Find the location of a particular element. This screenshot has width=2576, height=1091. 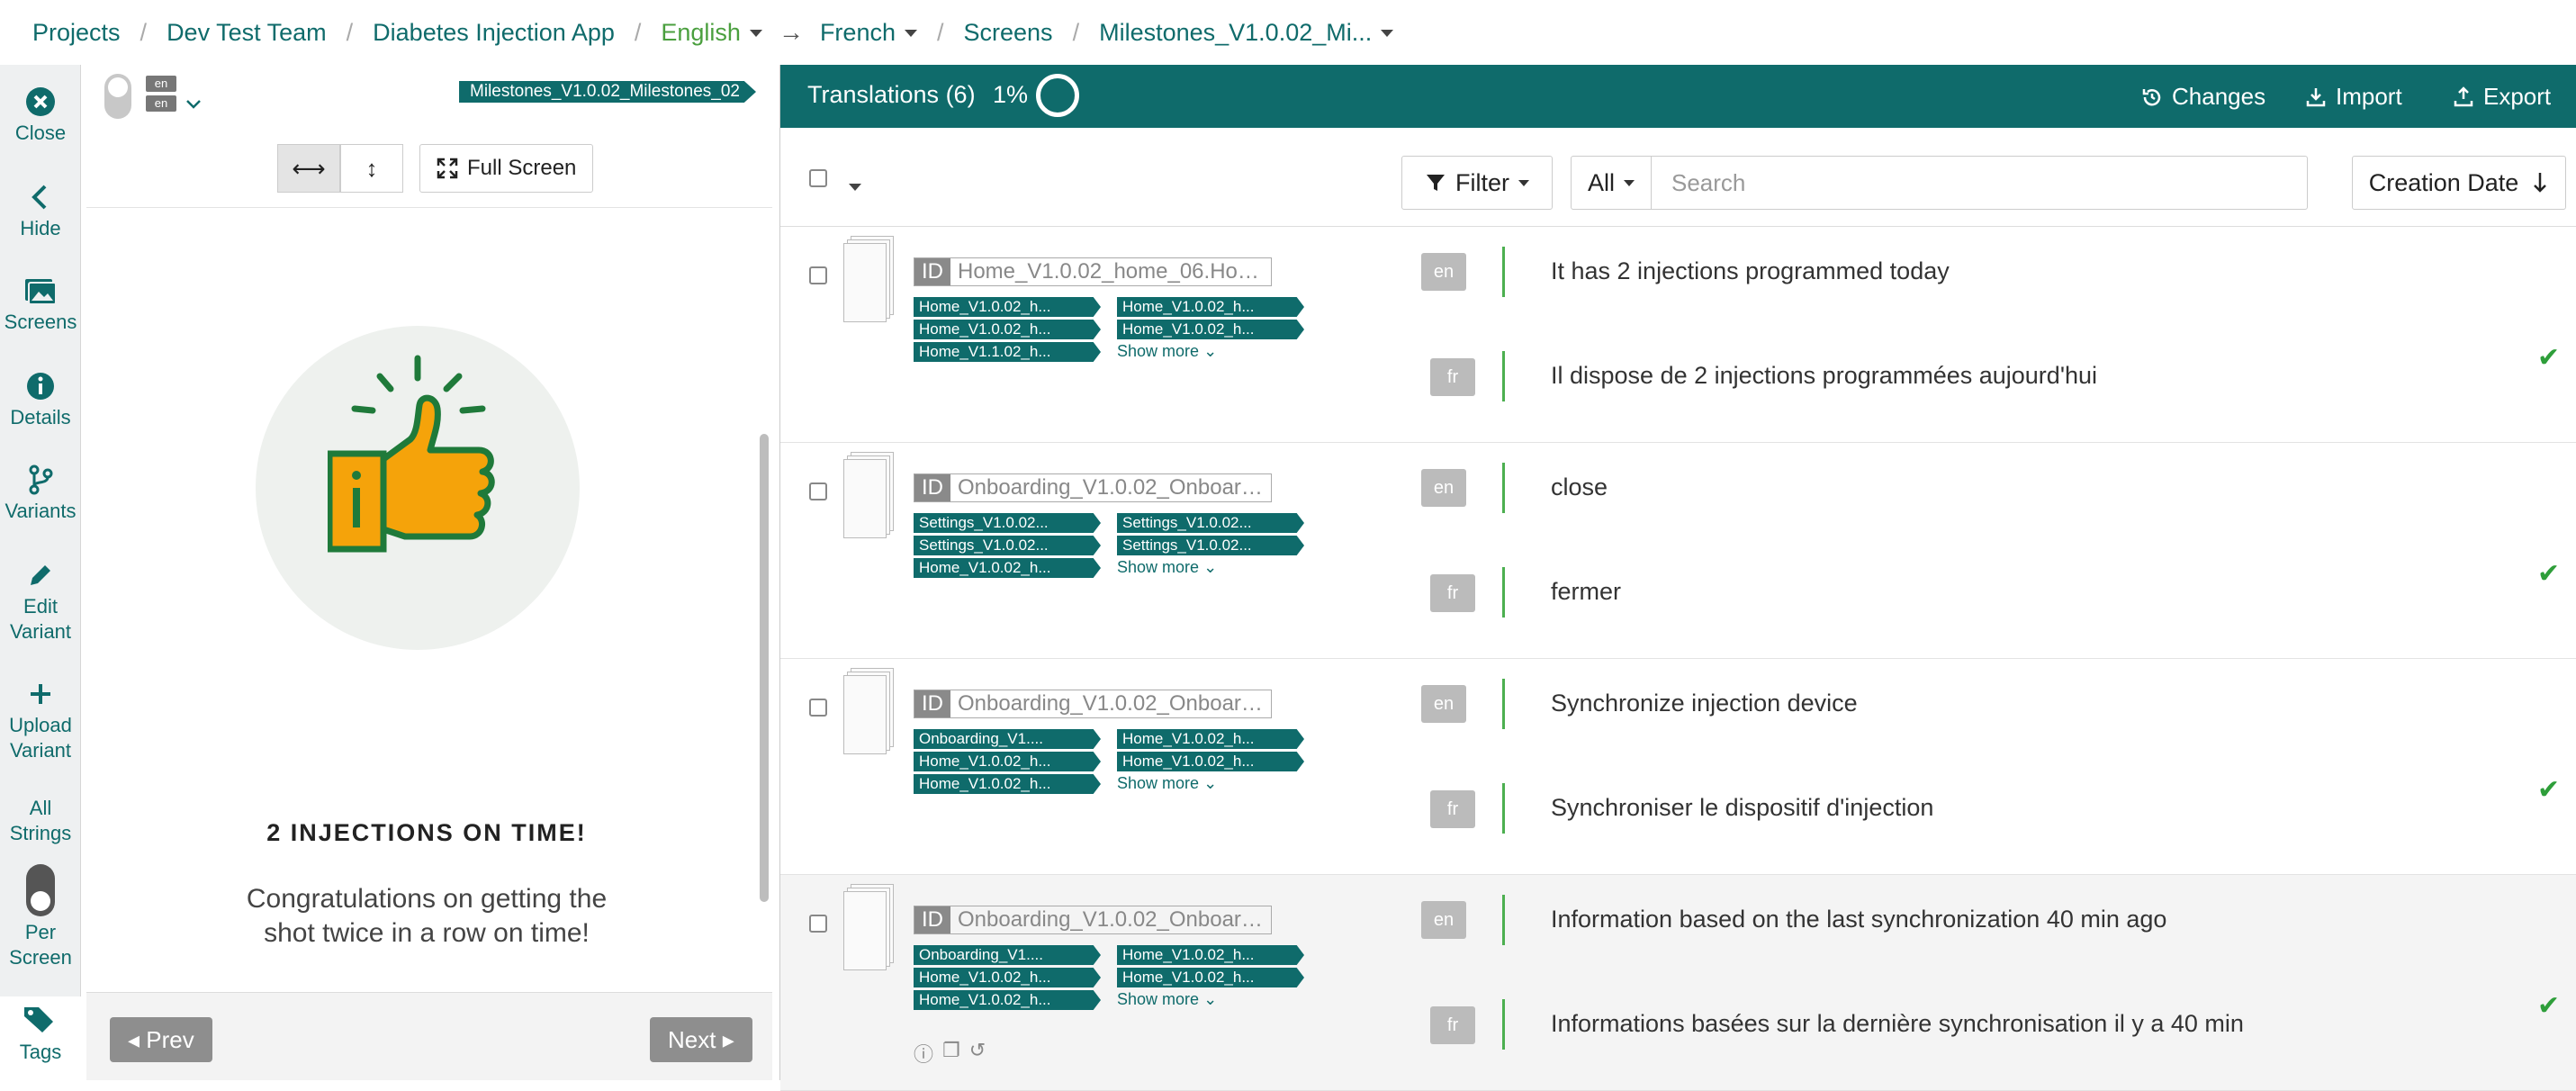

fullscreen-button: Full Screen is located at coordinates (506, 168).